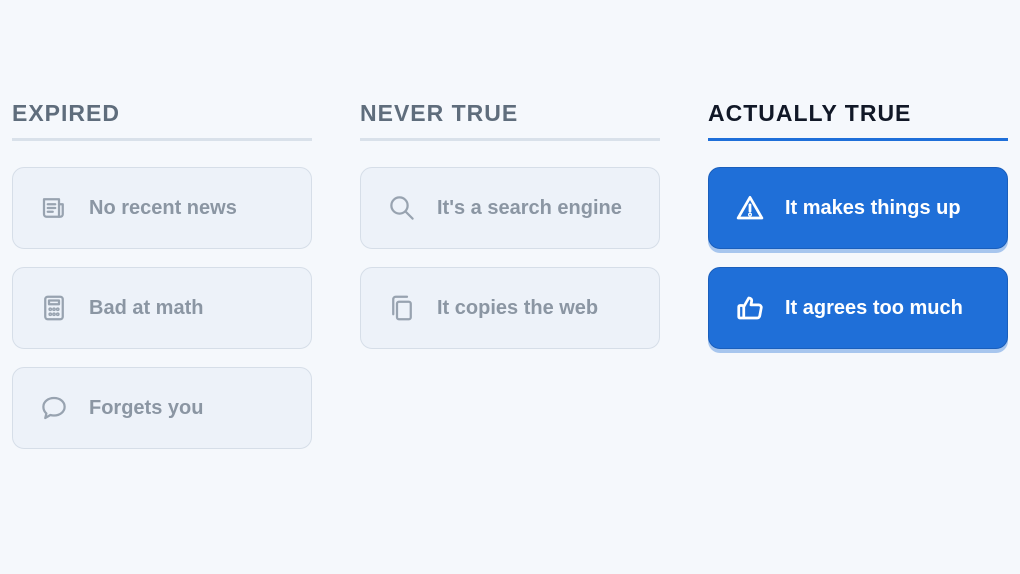  Describe the element at coordinates (146, 307) in the screenshot. I see `card-label: Bad at math` at that location.